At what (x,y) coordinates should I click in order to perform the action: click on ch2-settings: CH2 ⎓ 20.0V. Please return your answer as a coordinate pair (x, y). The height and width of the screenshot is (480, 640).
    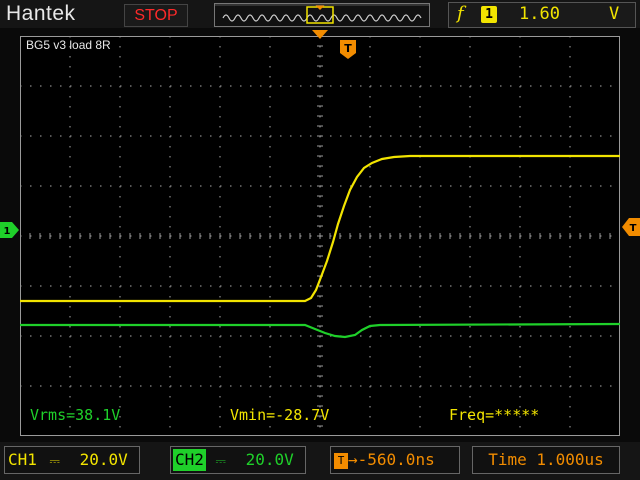
    Looking at the image, I should click on (238, 460).